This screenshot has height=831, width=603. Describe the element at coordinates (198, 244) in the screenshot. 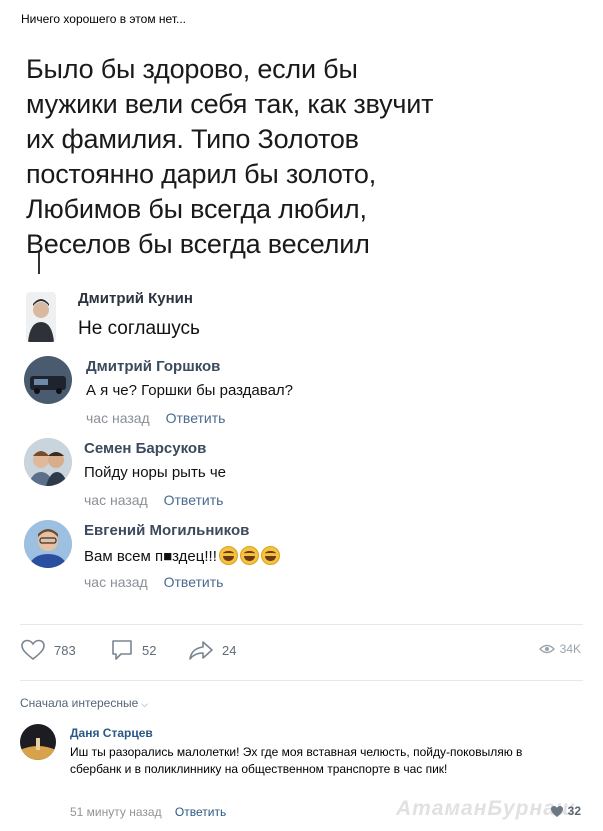

I see `meme-line: Веселов бы всегда веселил` at that location.